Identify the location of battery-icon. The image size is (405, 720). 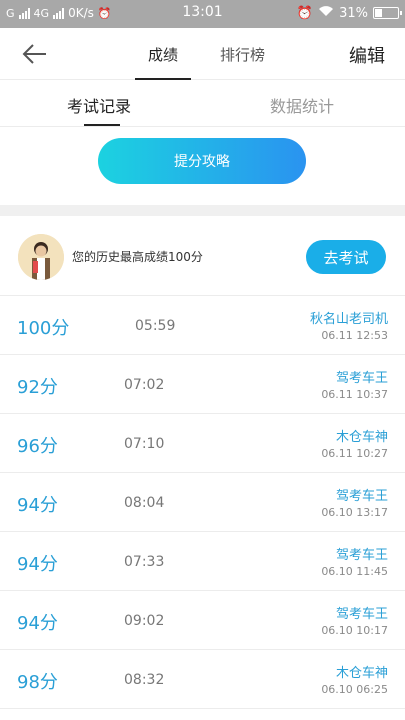
(387, 13).